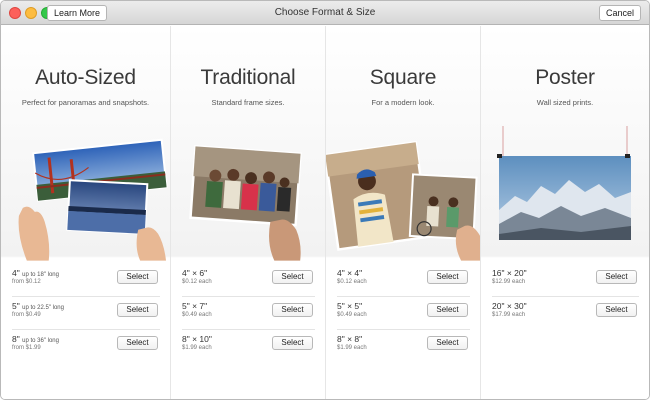 Image resolution: width=650 pixels, height=400 pixels. What do you see at coordinates (248, 346) in the screenshot?
I see `option-row: 8" × 10" $1.99 each Select` at bounding box center [248, 346].